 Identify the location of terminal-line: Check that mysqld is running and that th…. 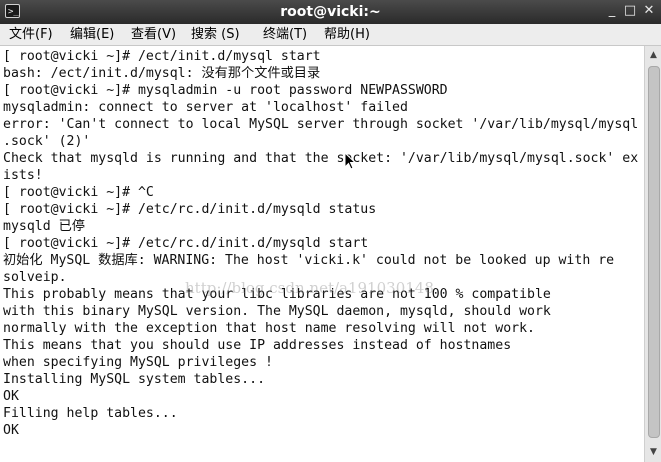
(321, 158).